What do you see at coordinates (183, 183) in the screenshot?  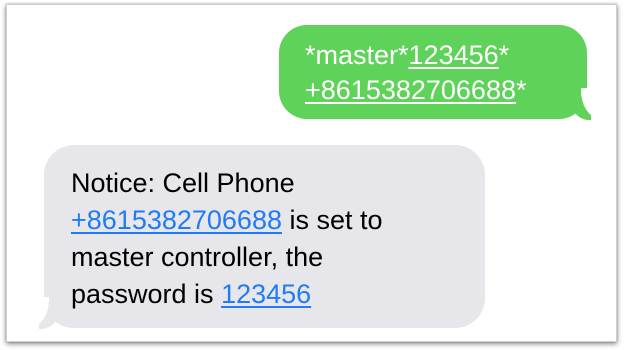 I see `incoming-line-1: Notice: Cell Phone` at bounding box center [183, 183].